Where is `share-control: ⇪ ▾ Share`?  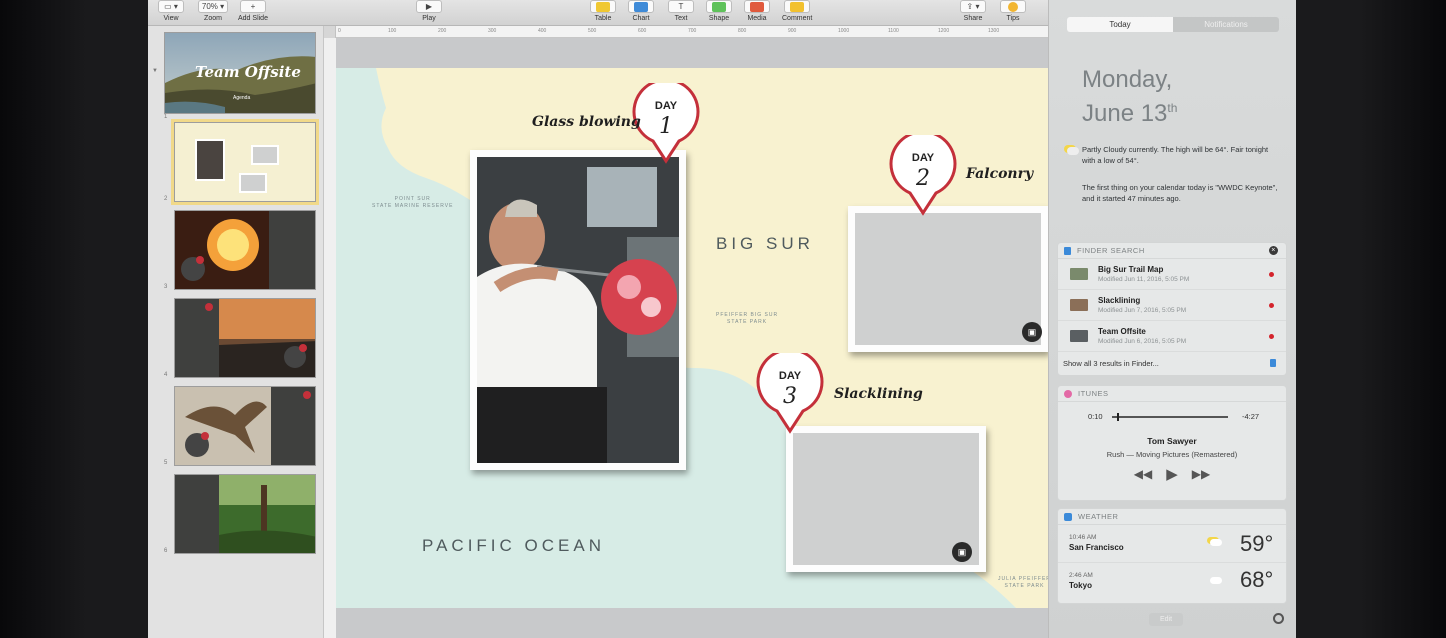 share-control: ⇪ ▾ Share is located at coordinates (973, 11).